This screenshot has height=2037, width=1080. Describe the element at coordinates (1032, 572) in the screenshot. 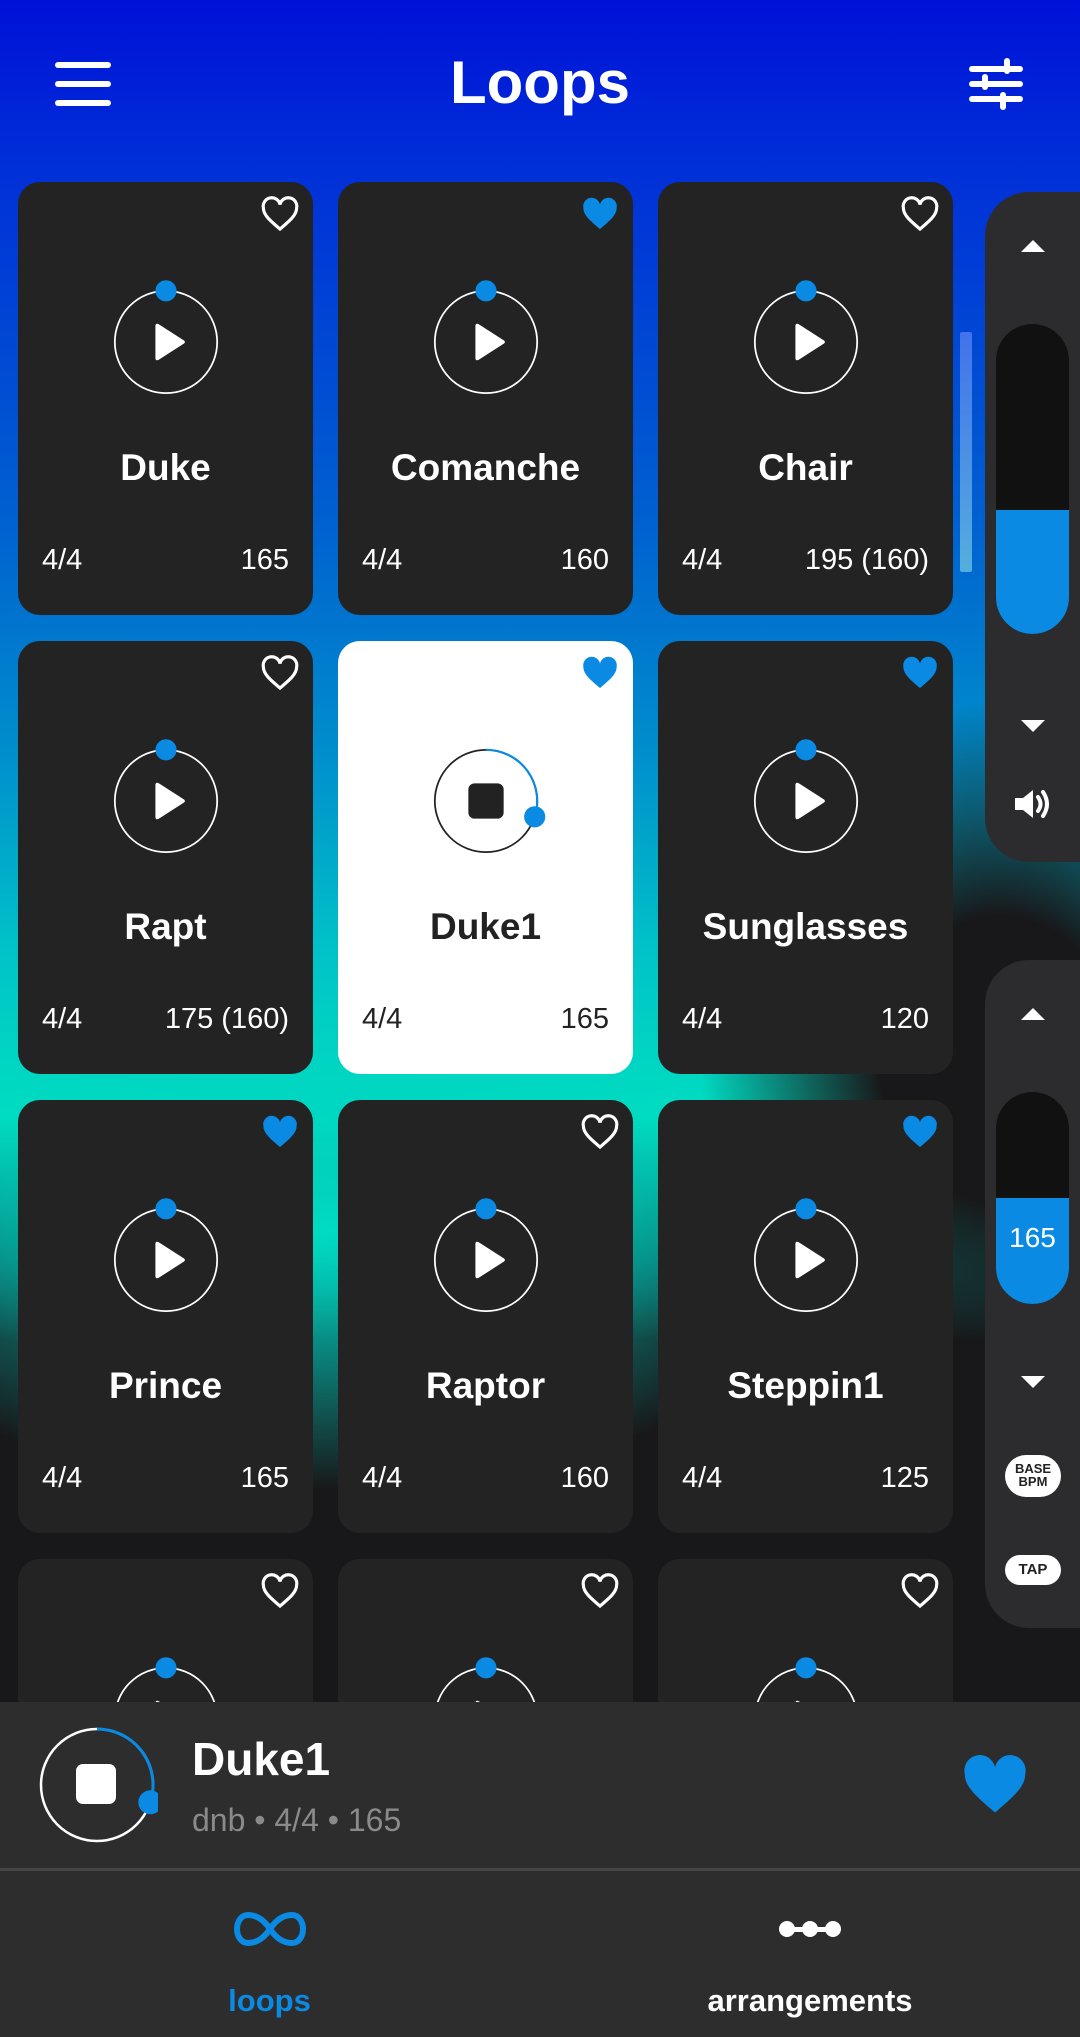

I see `volume-slider-fill` at that location.